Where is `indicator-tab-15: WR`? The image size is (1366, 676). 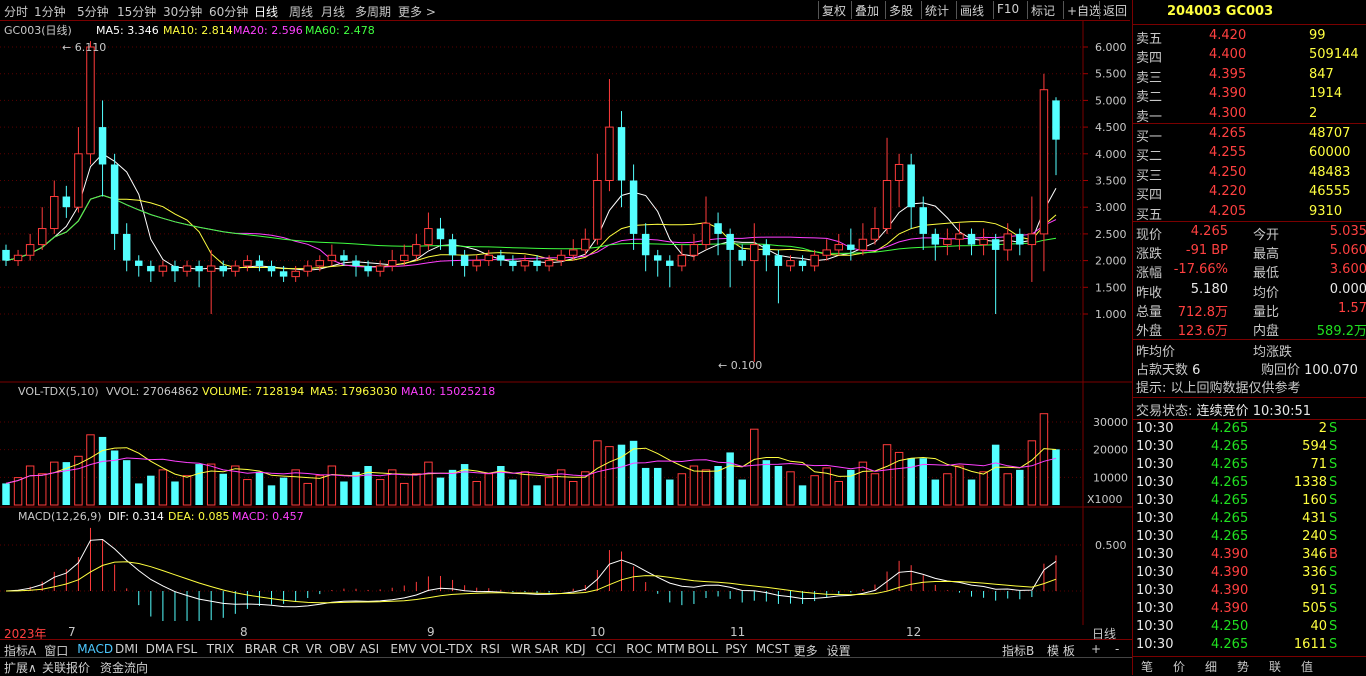
indicator-tab-15: WR is located at coordinates (521, 649).